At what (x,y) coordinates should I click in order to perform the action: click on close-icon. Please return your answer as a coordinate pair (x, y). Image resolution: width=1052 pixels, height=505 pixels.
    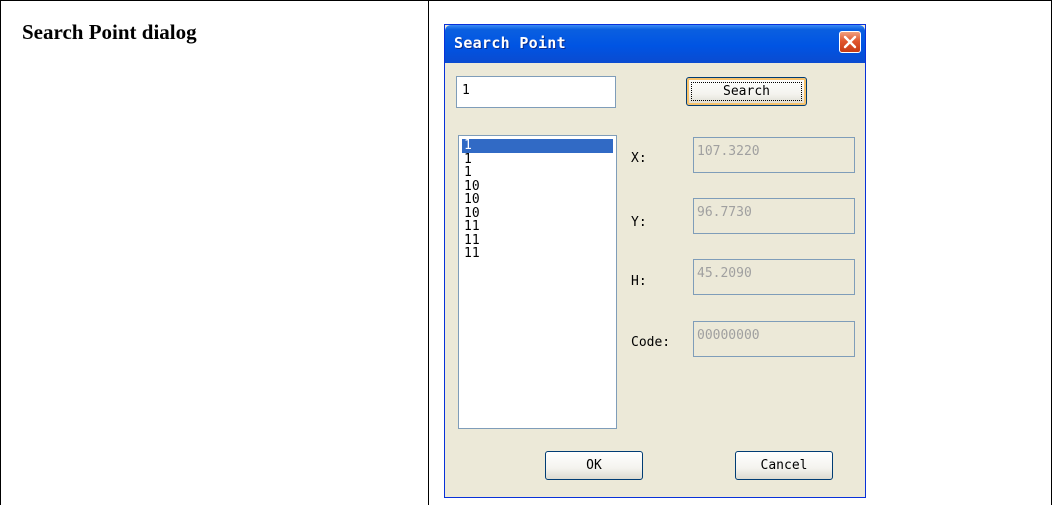
    Looking at the image, I should click on (850, 42).